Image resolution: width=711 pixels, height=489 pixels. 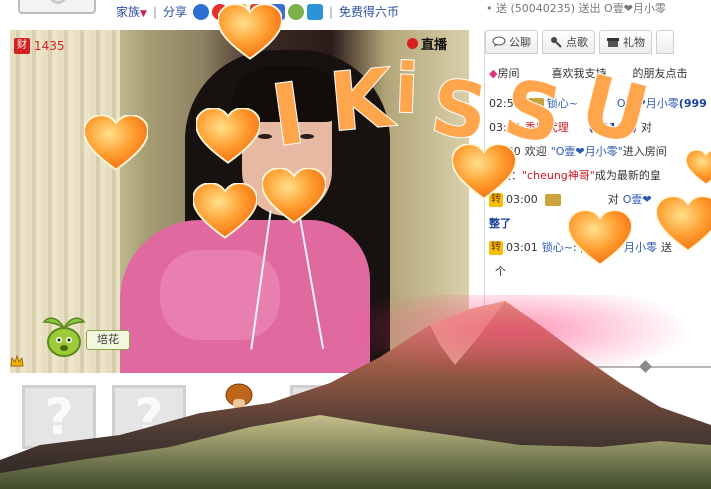 I want to click on chat-message: 03:00 欢迎 "O壹❤月小零" 进入房间, so click(x=600, y=152).